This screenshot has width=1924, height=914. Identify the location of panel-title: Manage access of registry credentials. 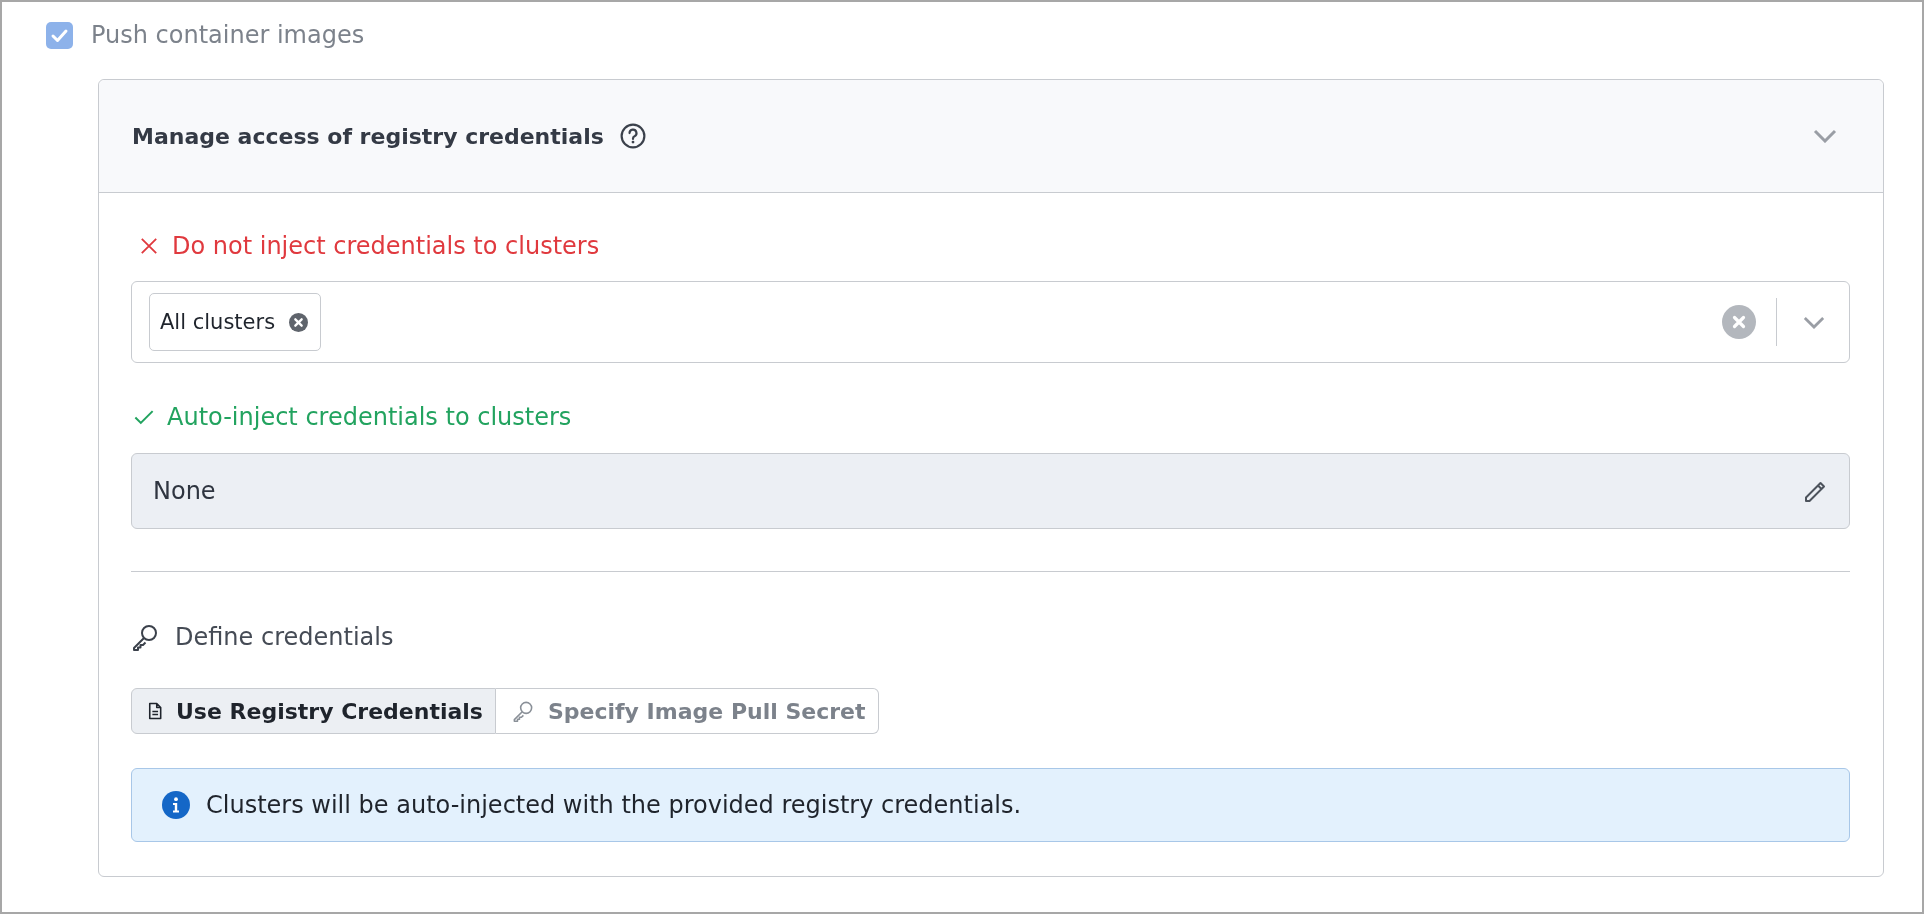
(368, 136).